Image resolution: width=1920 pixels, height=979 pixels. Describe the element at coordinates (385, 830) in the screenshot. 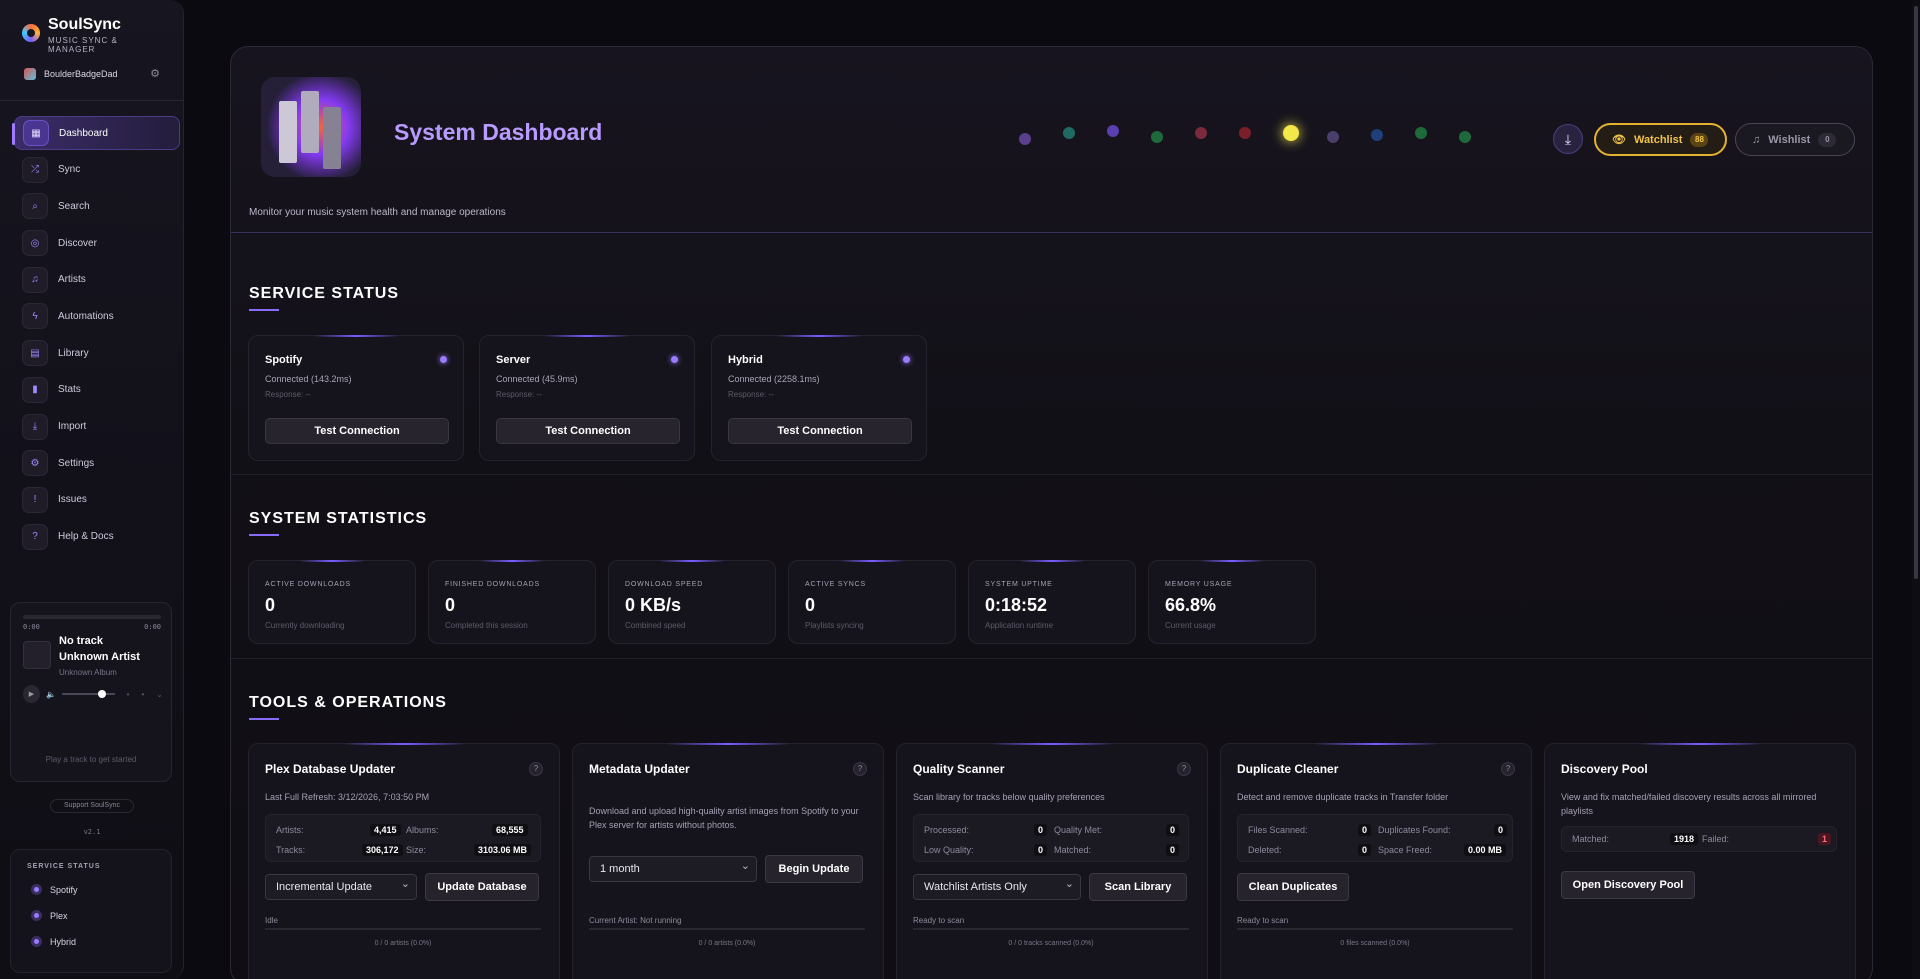

I see `stat-num: 4,415` at that location.